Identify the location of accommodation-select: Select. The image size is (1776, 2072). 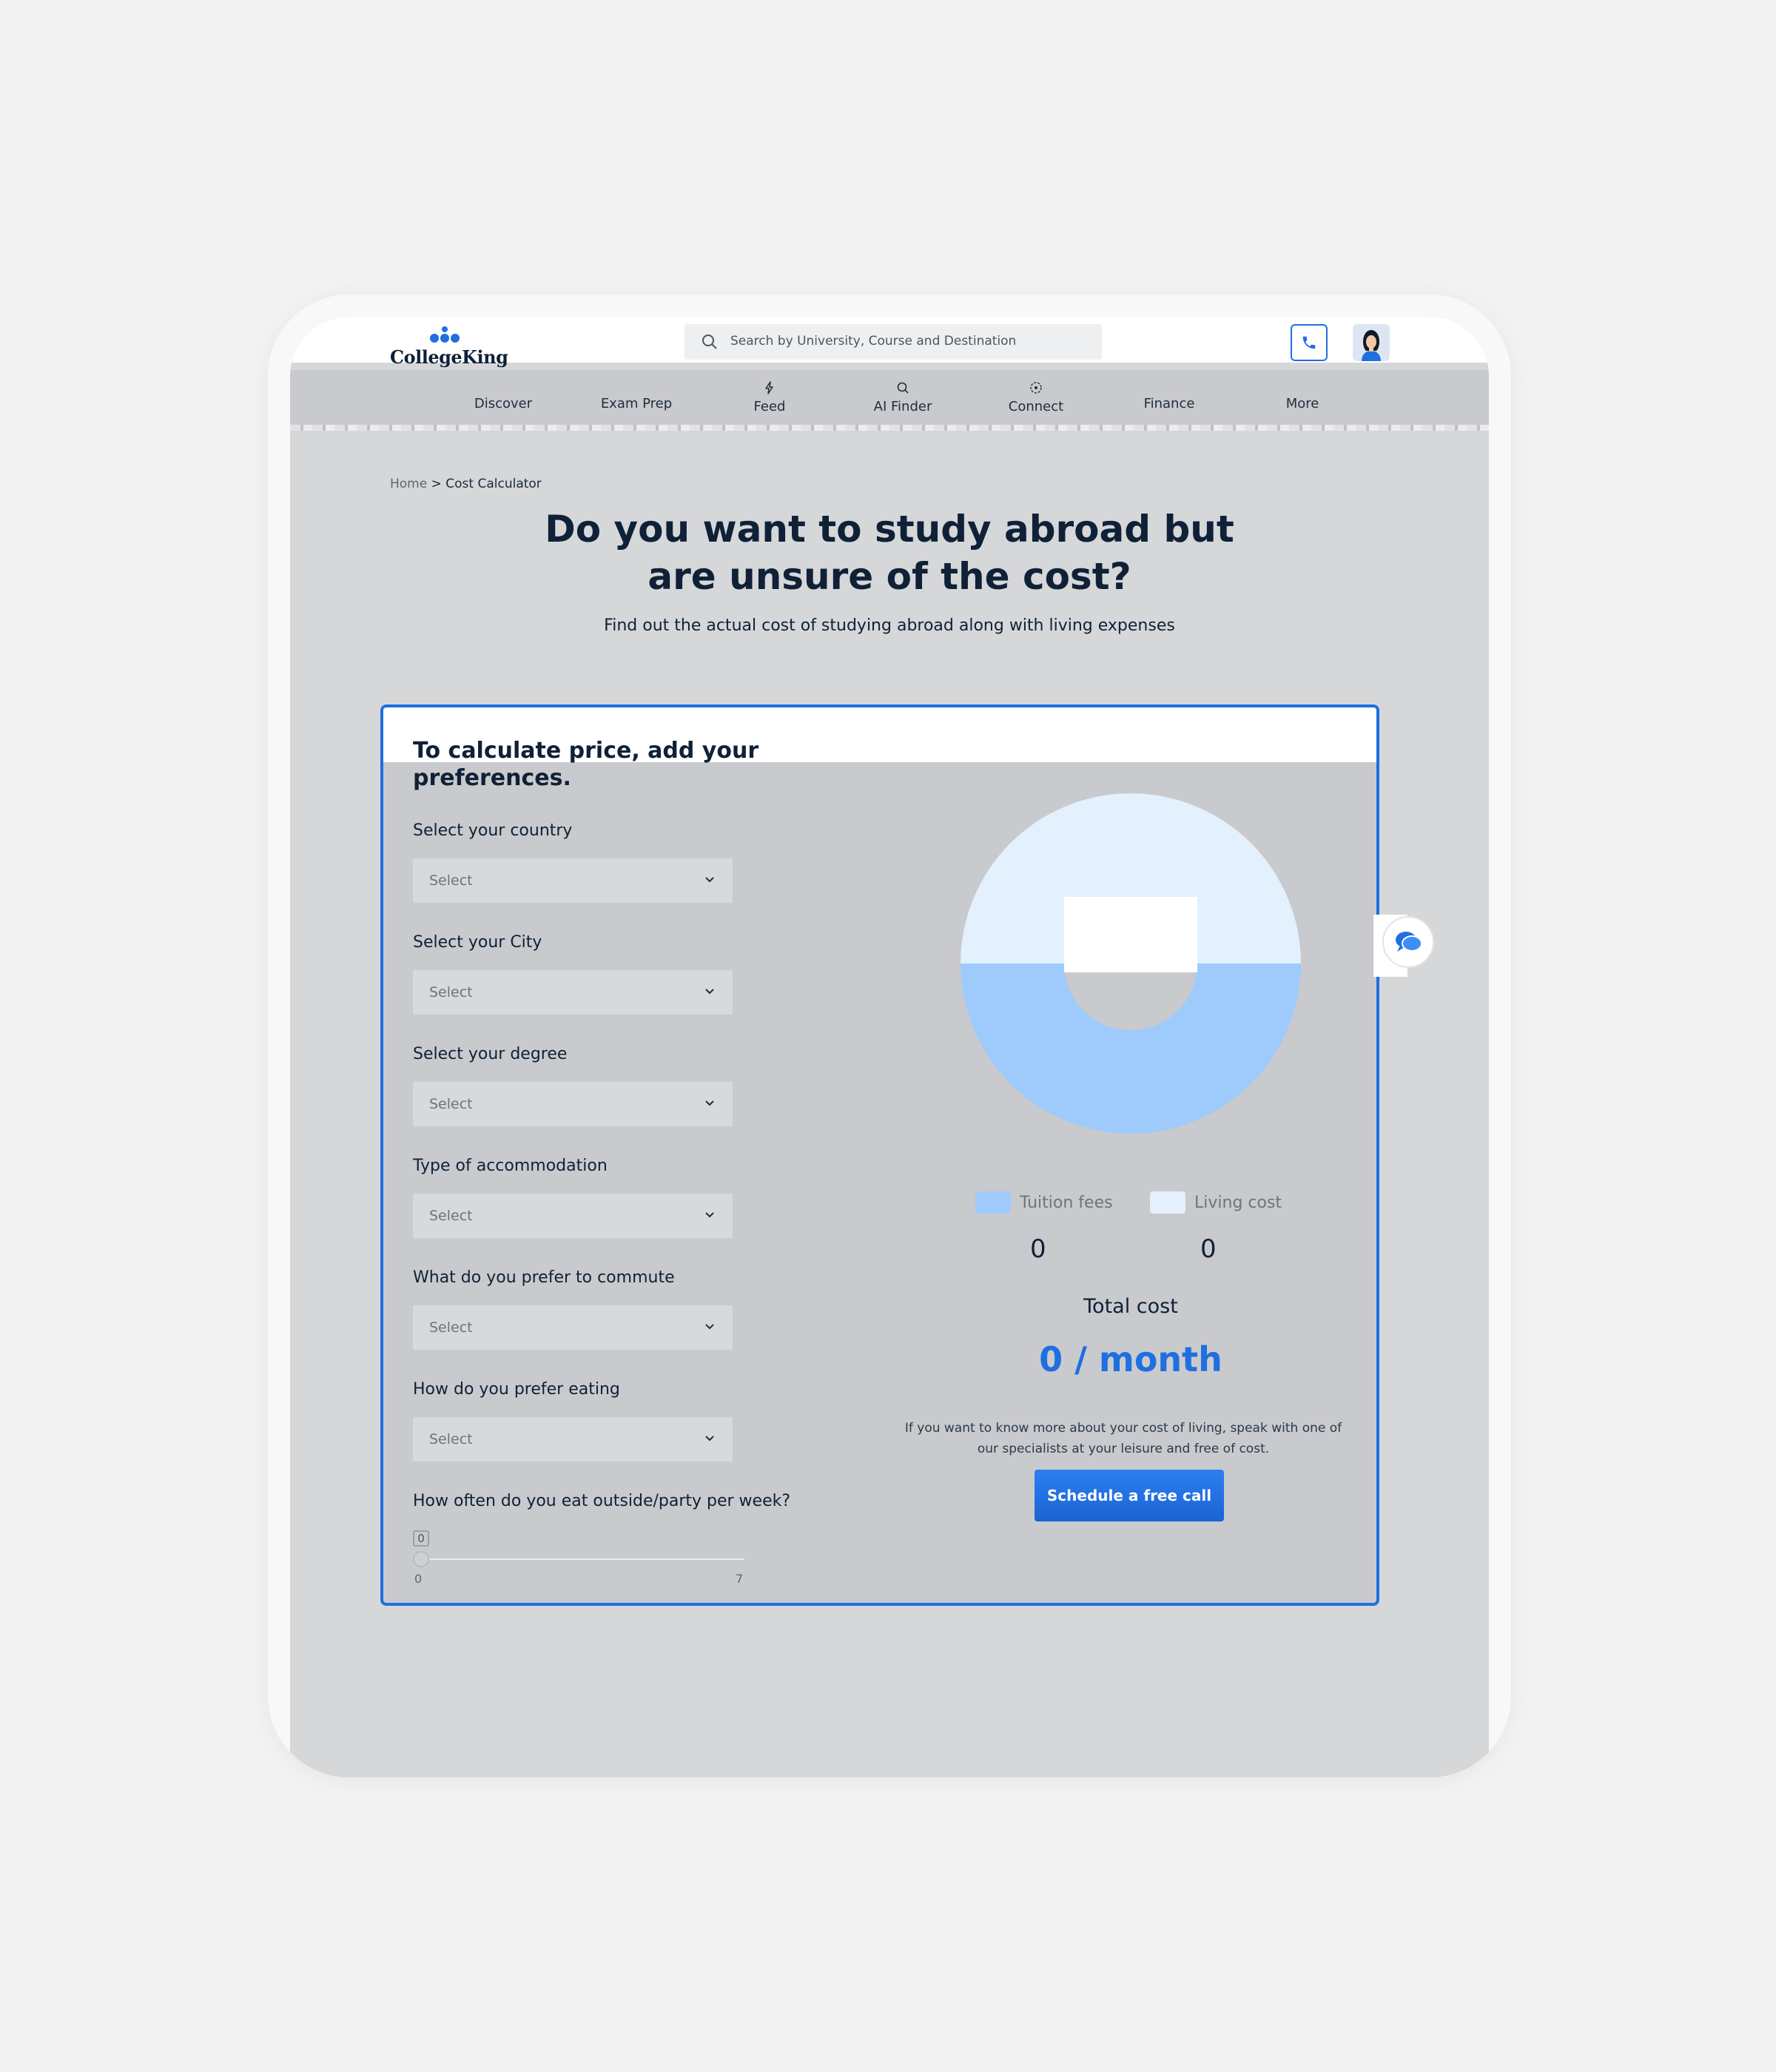
(573, 1216).